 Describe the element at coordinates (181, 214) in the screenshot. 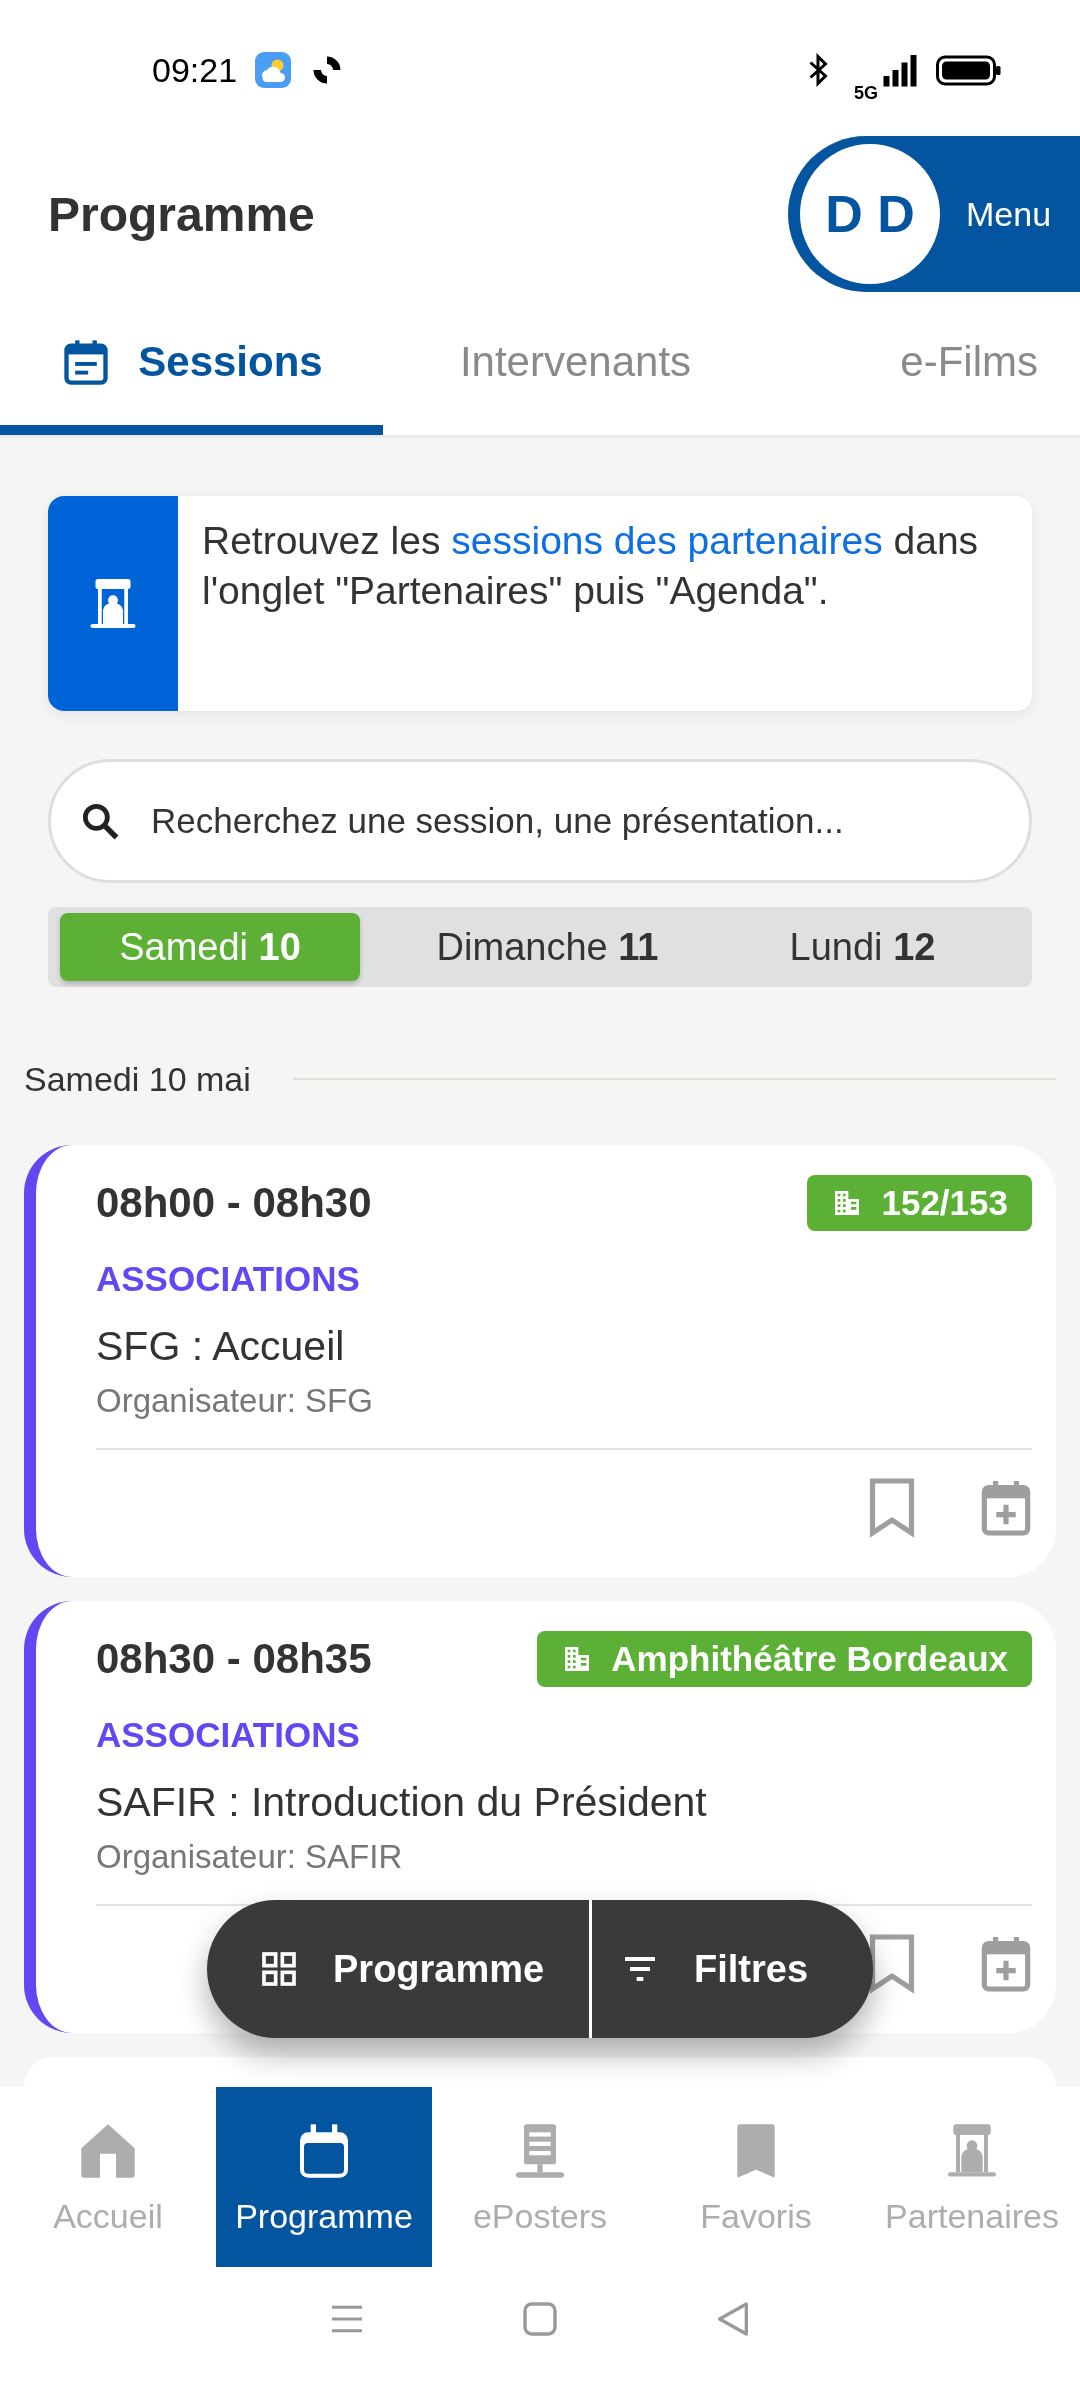

I see `page-title: Programme` at that location.